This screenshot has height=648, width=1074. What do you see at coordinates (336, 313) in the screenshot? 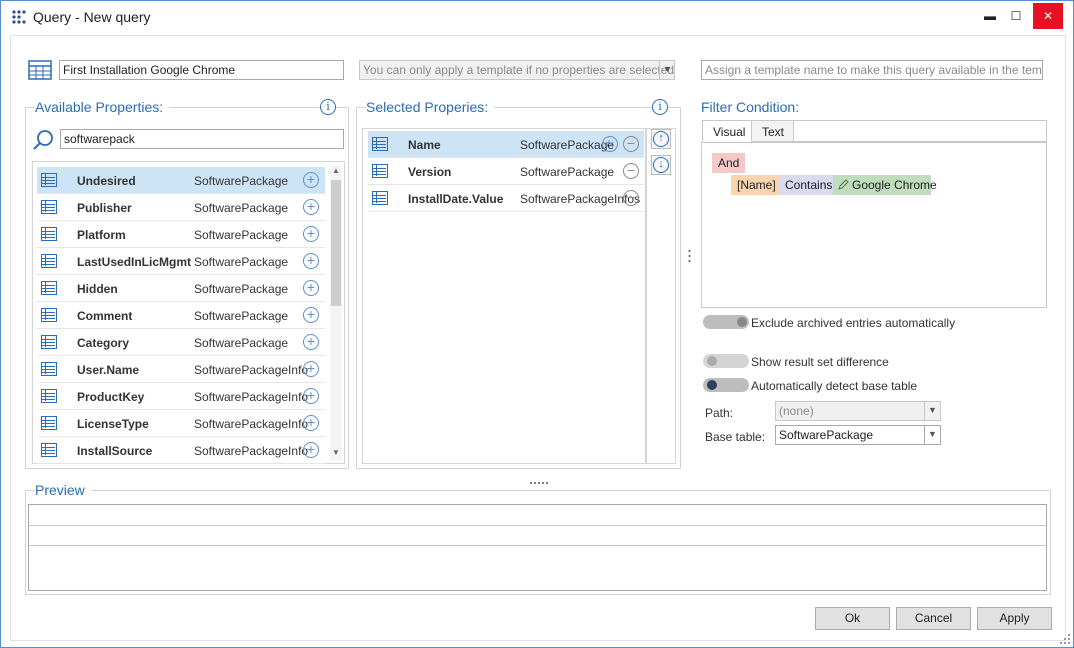
I see `available-scrollbar: ▲ ▼` at bounding box center [336, 313].